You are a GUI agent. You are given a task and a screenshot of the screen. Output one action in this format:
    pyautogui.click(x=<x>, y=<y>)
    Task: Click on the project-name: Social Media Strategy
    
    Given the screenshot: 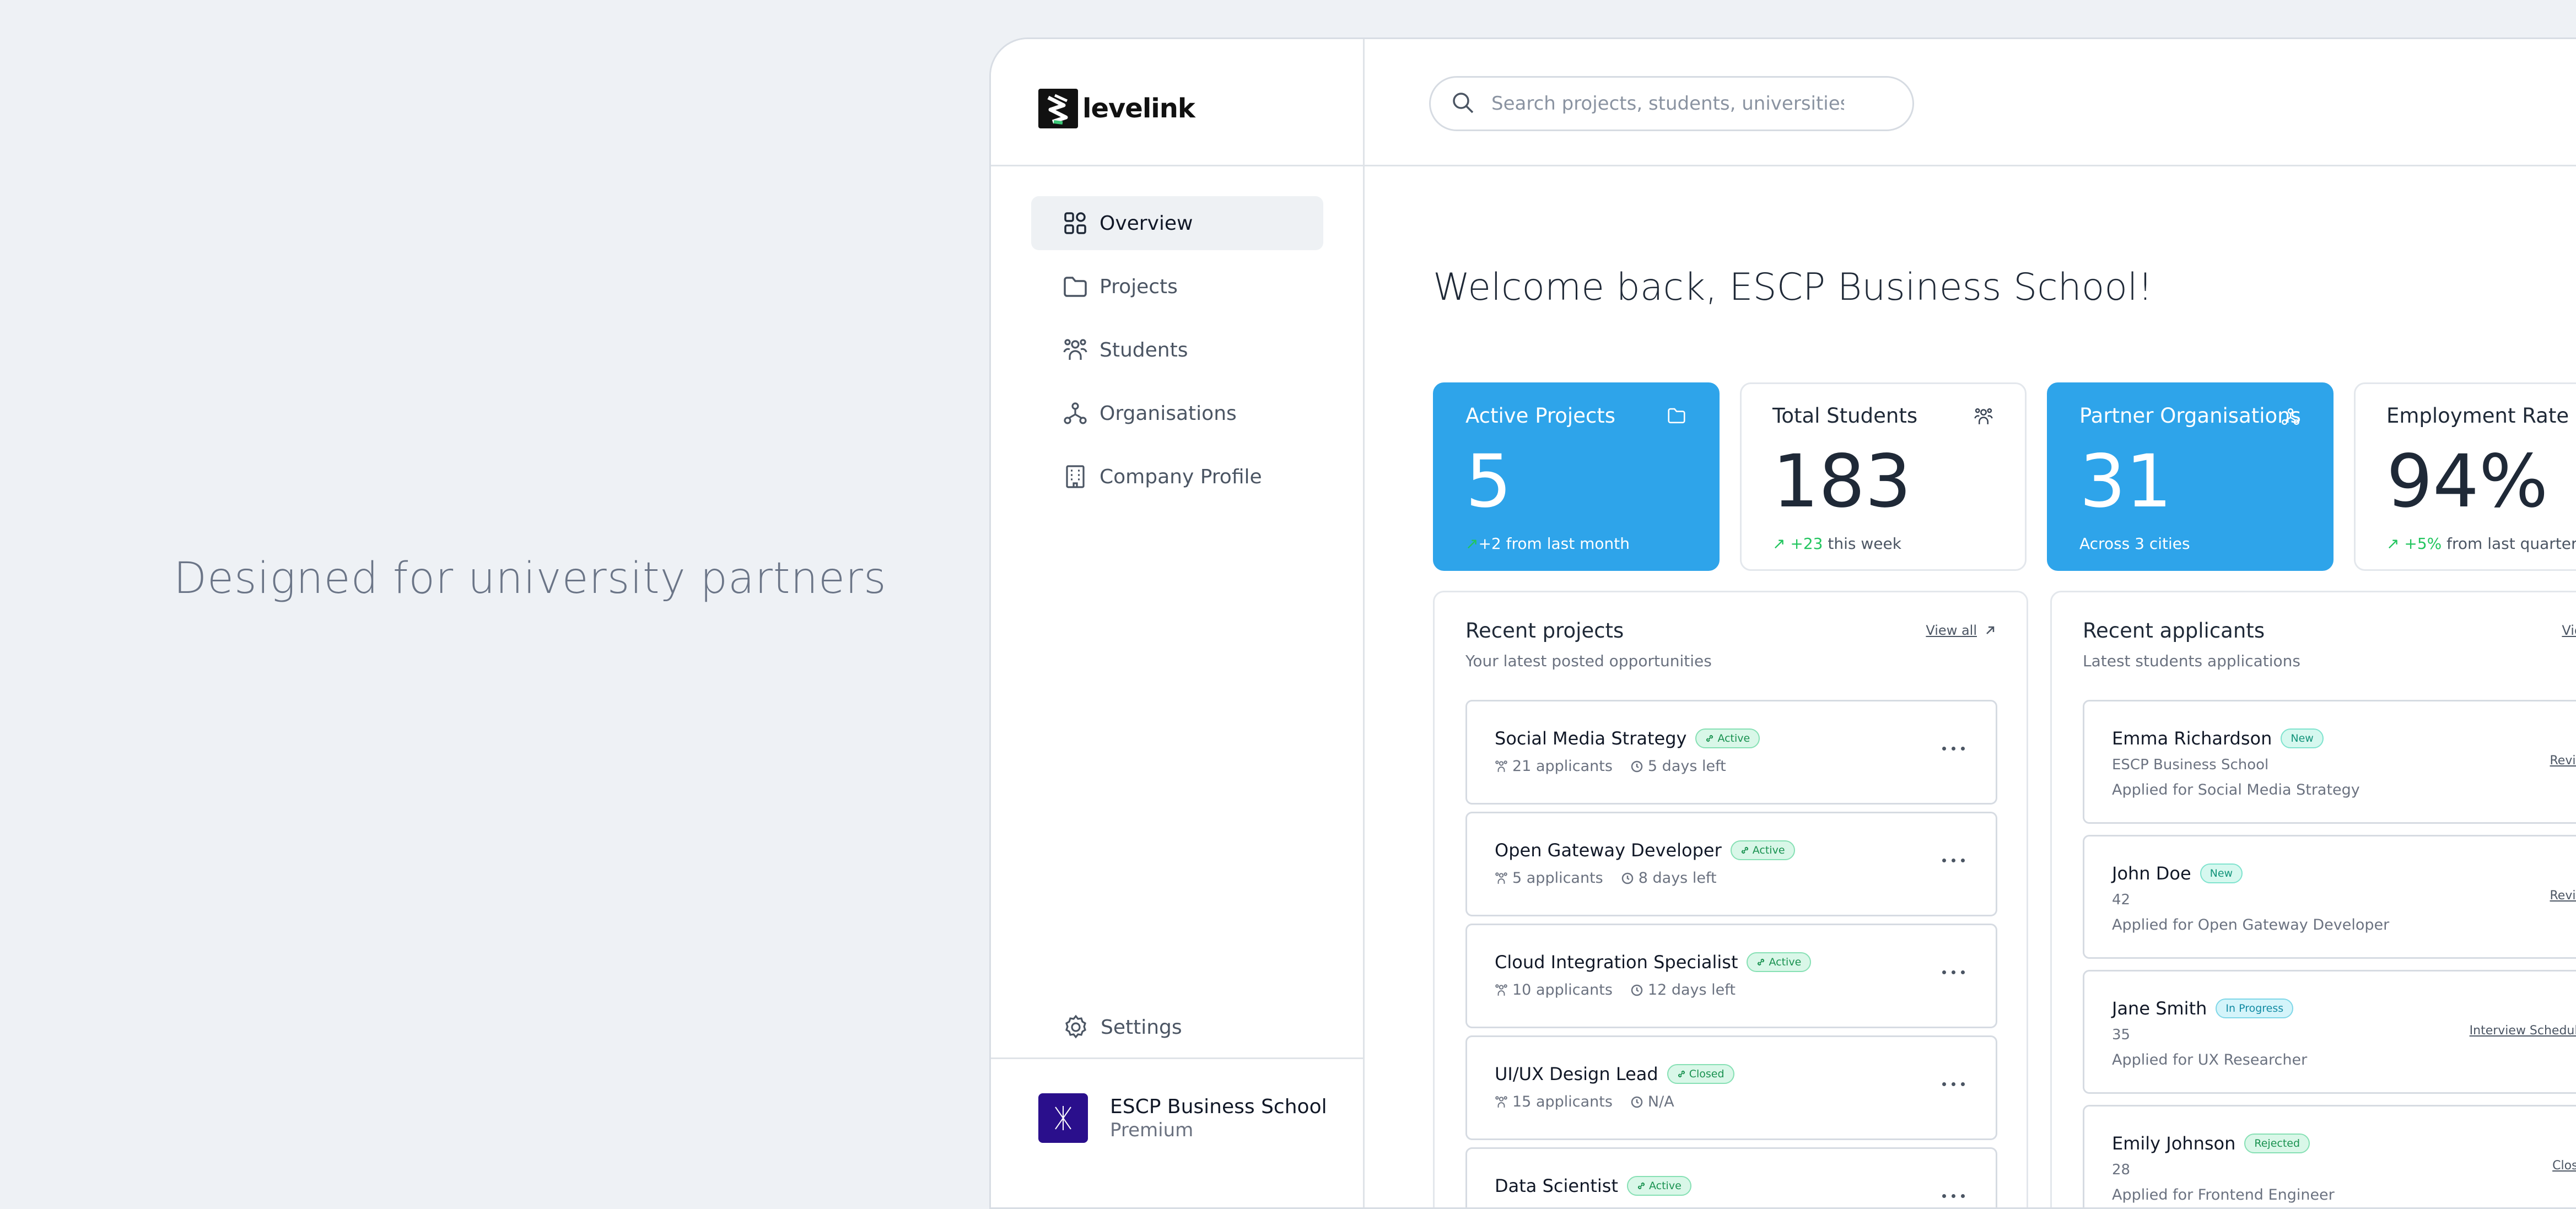 What is the action you would take?
    pyautogui.click(x=1591, y=738)
    